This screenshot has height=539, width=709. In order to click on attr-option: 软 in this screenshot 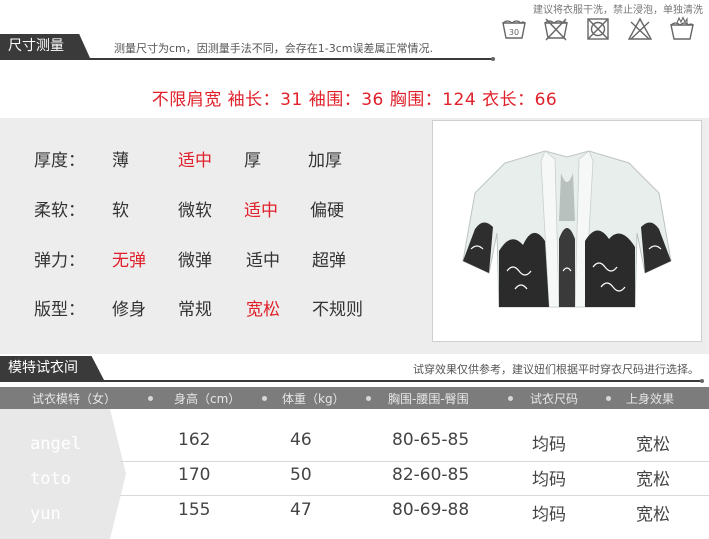, I will do `click(120, 211)`.